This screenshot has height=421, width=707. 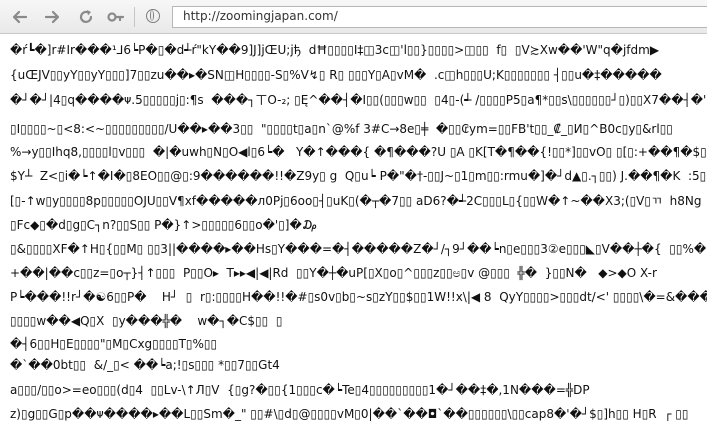 I want to click on reload-svg, so click(x=86, y=16).